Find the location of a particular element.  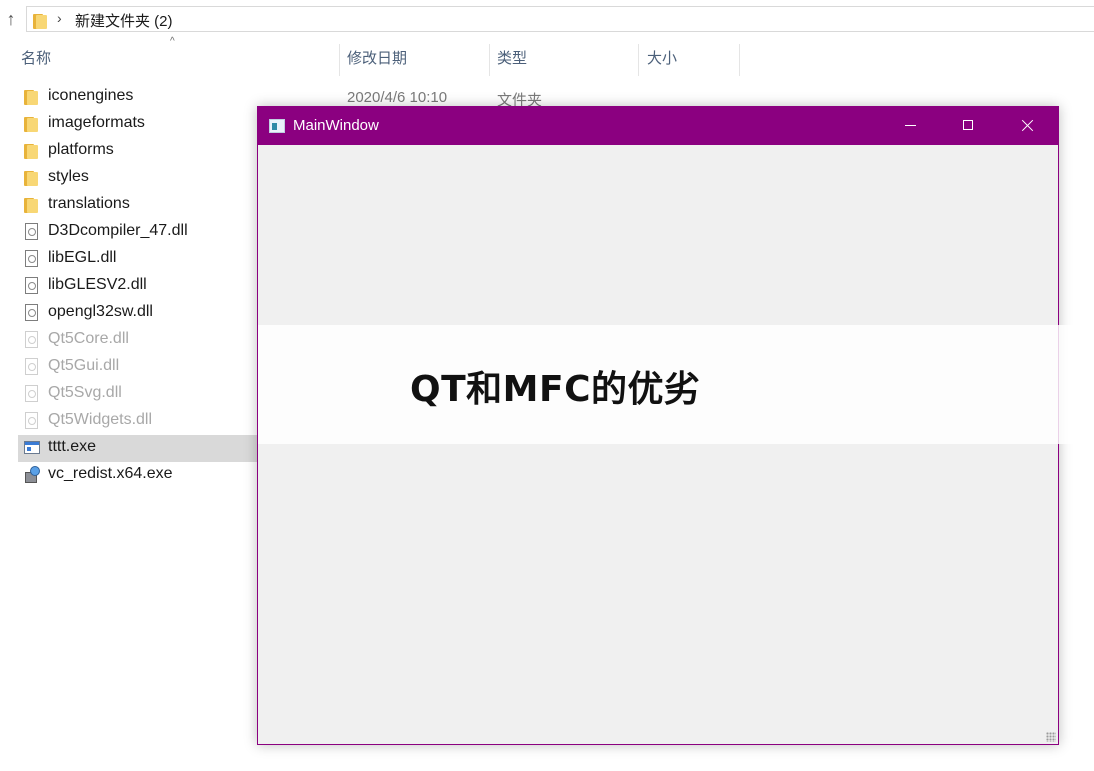

list-item: iconengines is located at coordinates (138, 97).